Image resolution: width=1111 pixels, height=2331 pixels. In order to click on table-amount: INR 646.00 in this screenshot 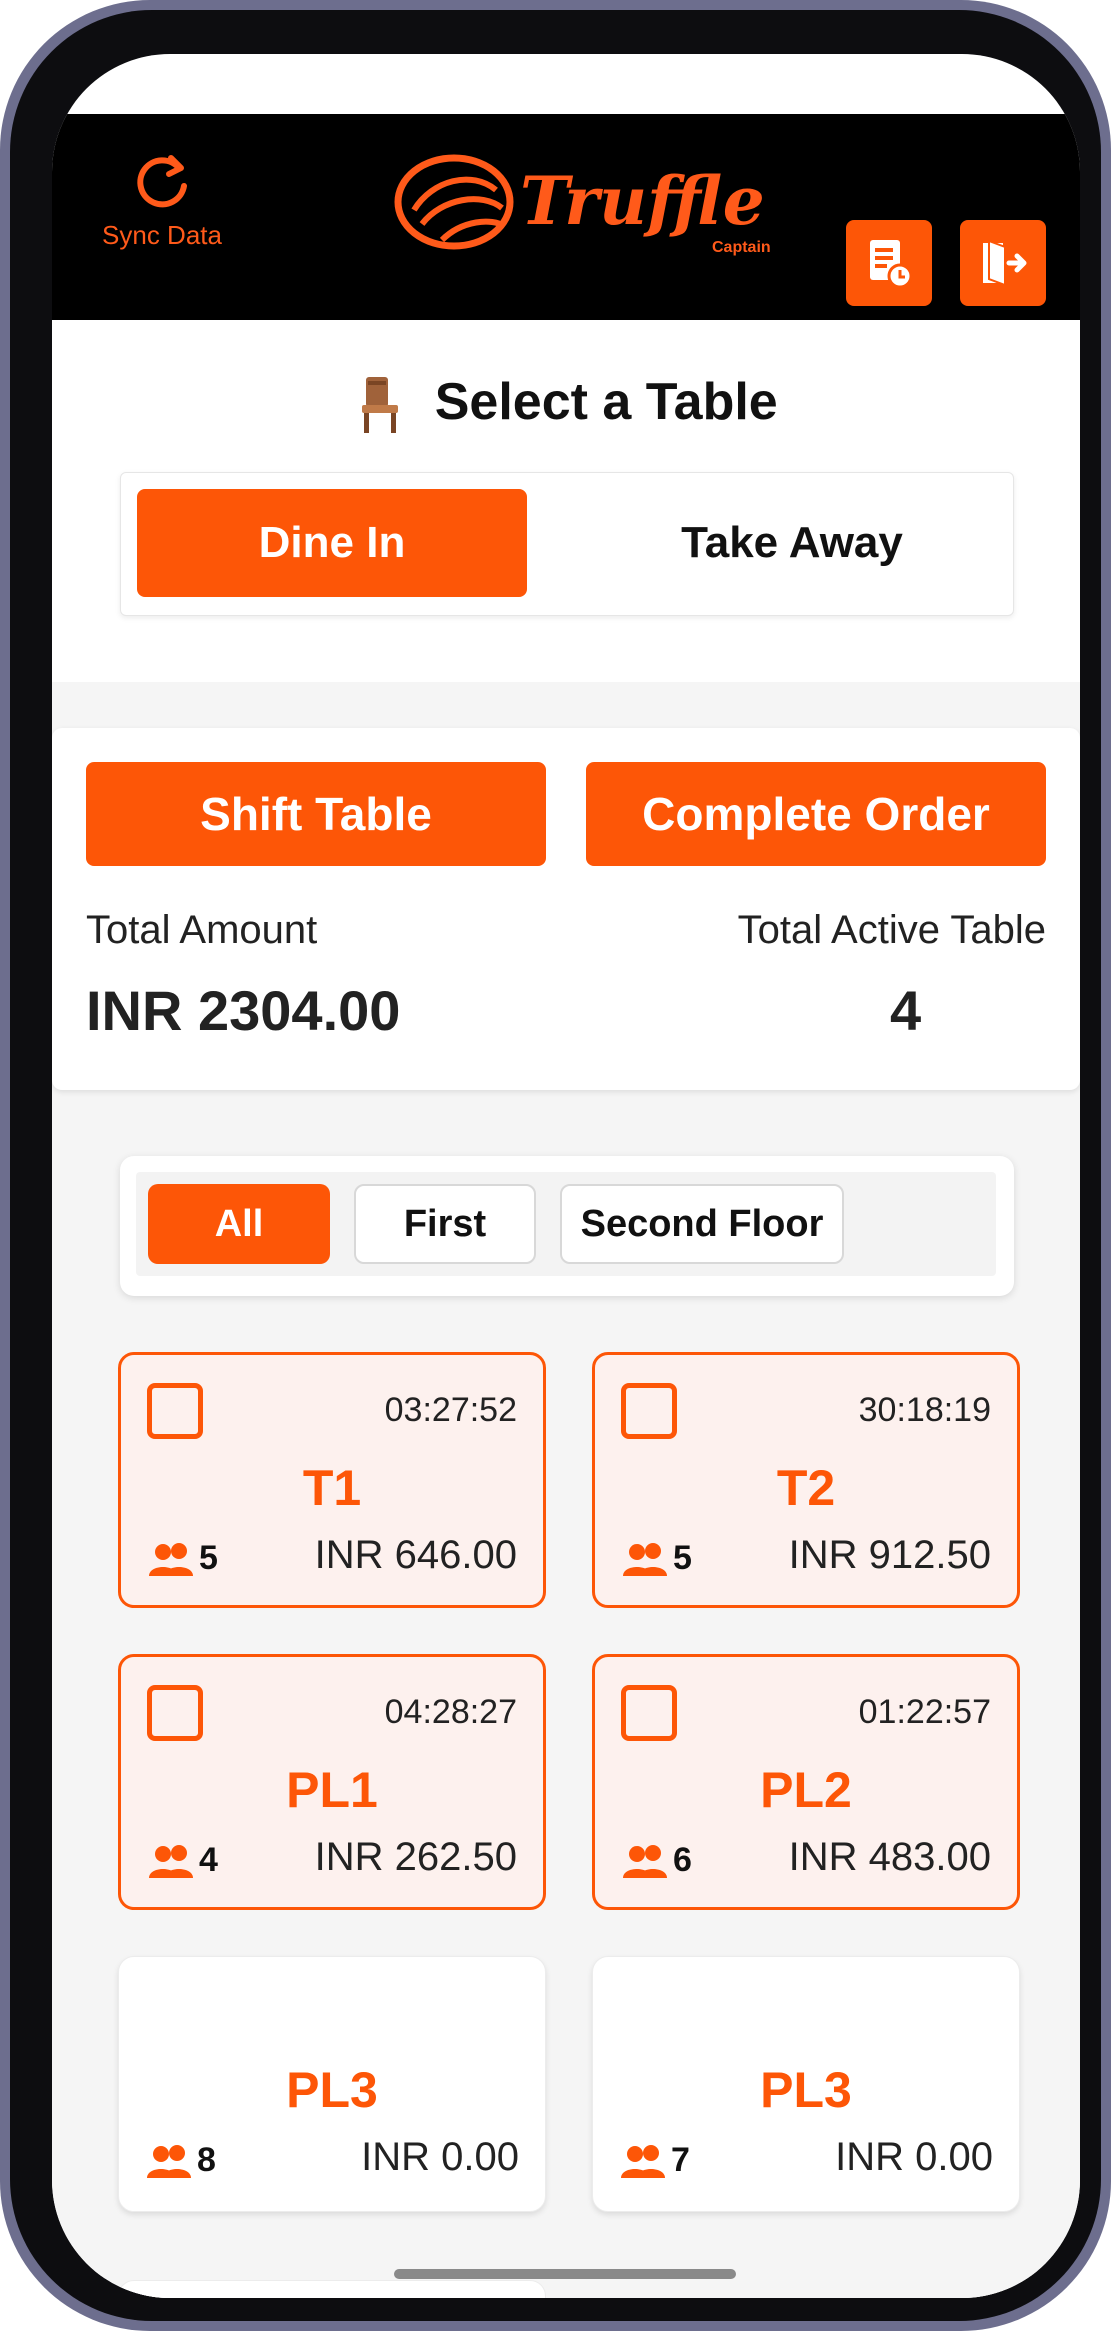, I will do `click(415, 1555)`.